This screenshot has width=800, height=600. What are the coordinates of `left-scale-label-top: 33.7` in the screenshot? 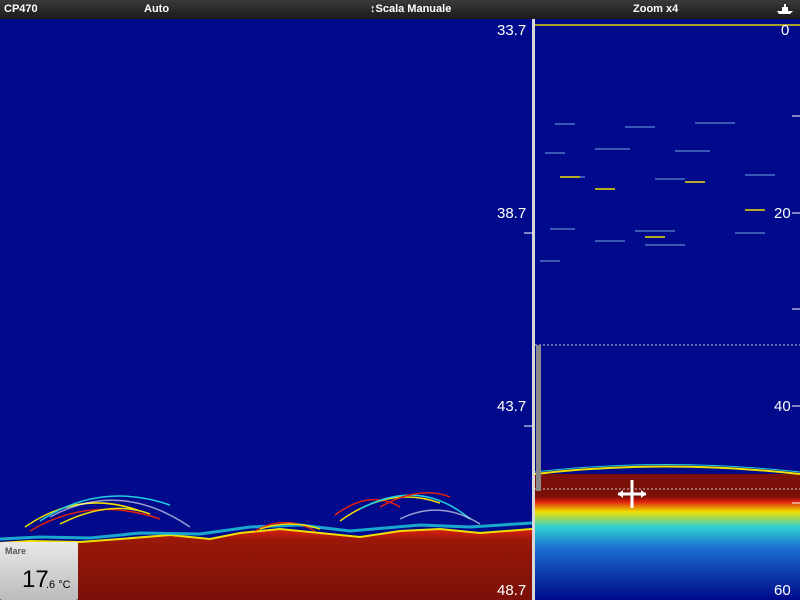 It's located at (512, 30).